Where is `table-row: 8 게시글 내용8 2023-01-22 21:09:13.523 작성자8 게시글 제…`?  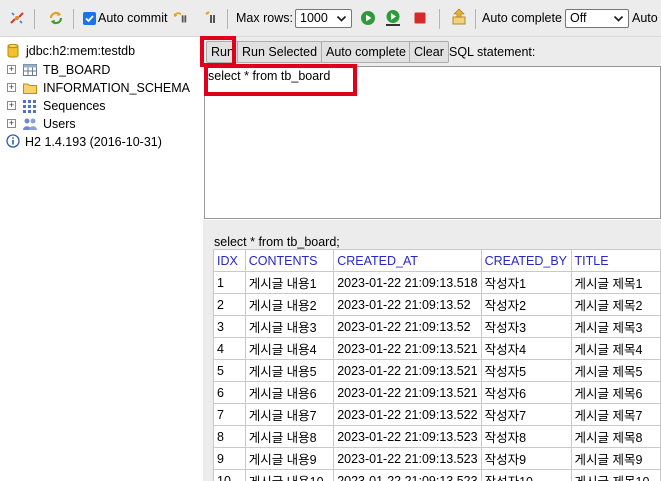 table-row: 8 게시글 내용8 2023-01-22 21:09:13.523 작성자8 게시글 제… is located at coordinates (437, 436).